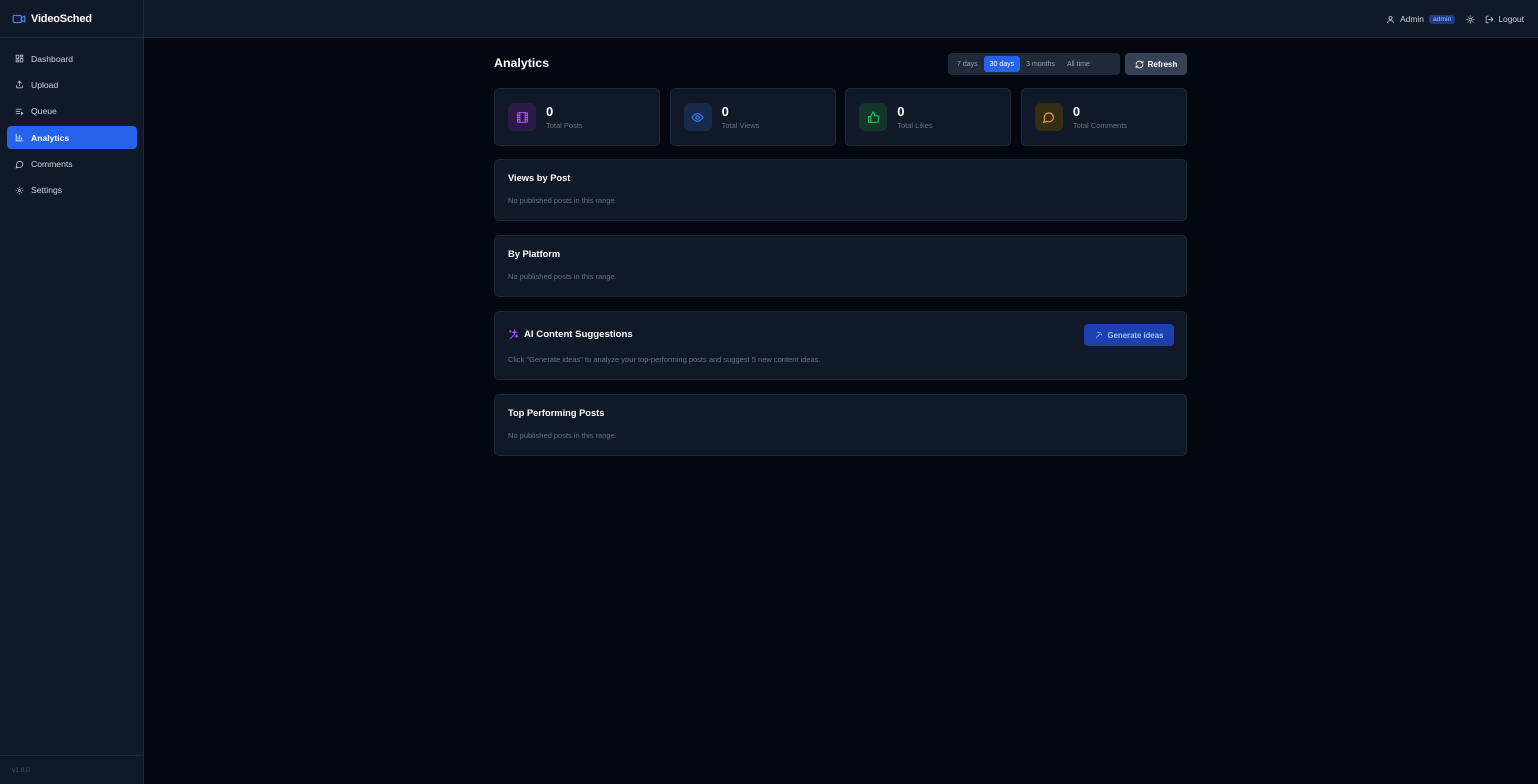  I want to click on role-badge: admin, so click(1442, 19).